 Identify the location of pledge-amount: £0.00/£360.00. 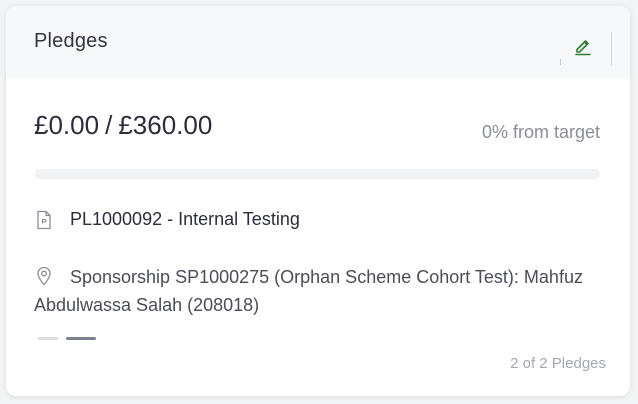
(123, 125).